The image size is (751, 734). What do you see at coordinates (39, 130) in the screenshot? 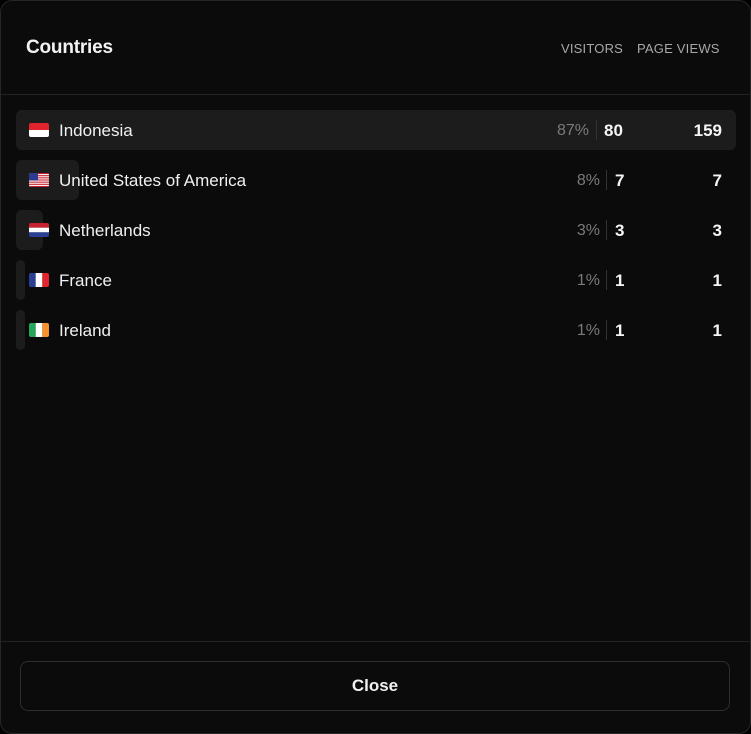
I see `indonesia-flag-icon` at bounding box center [39, 130].